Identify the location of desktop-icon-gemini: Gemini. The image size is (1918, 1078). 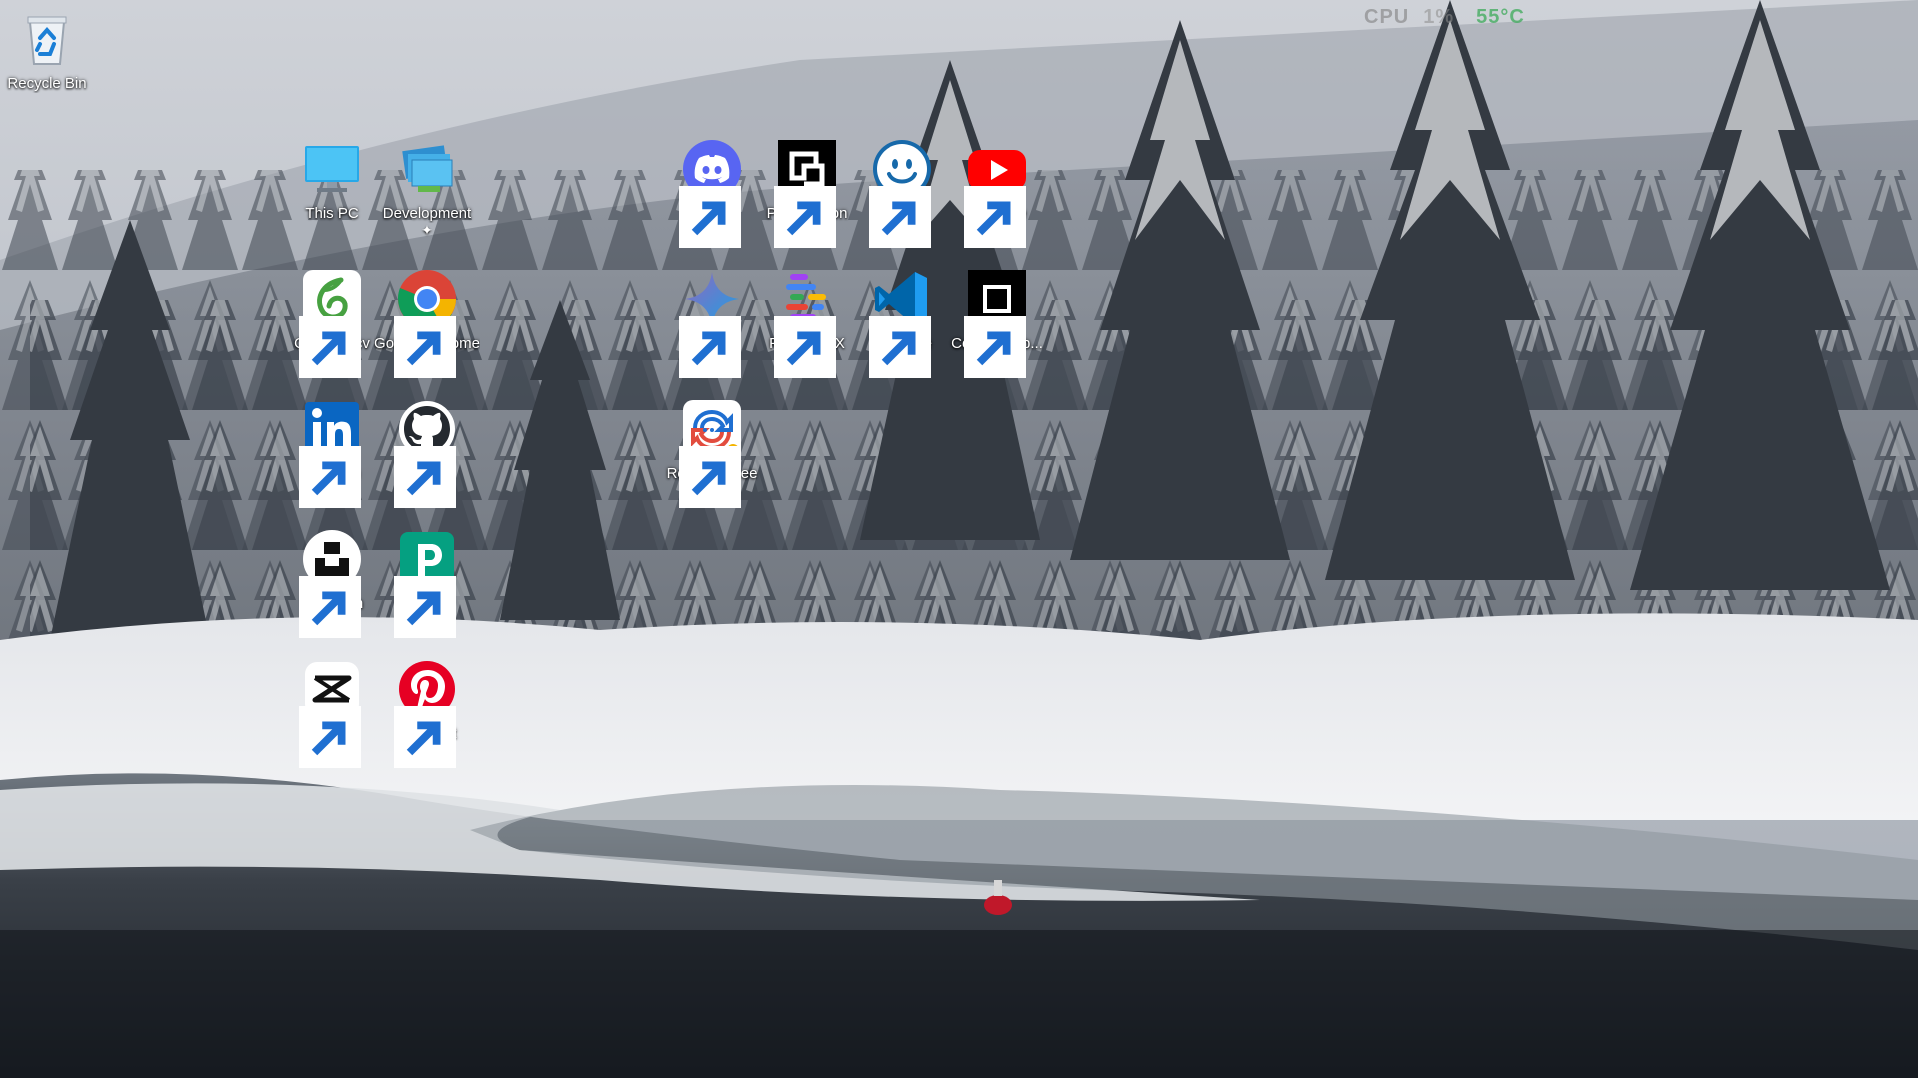
(712, 323).